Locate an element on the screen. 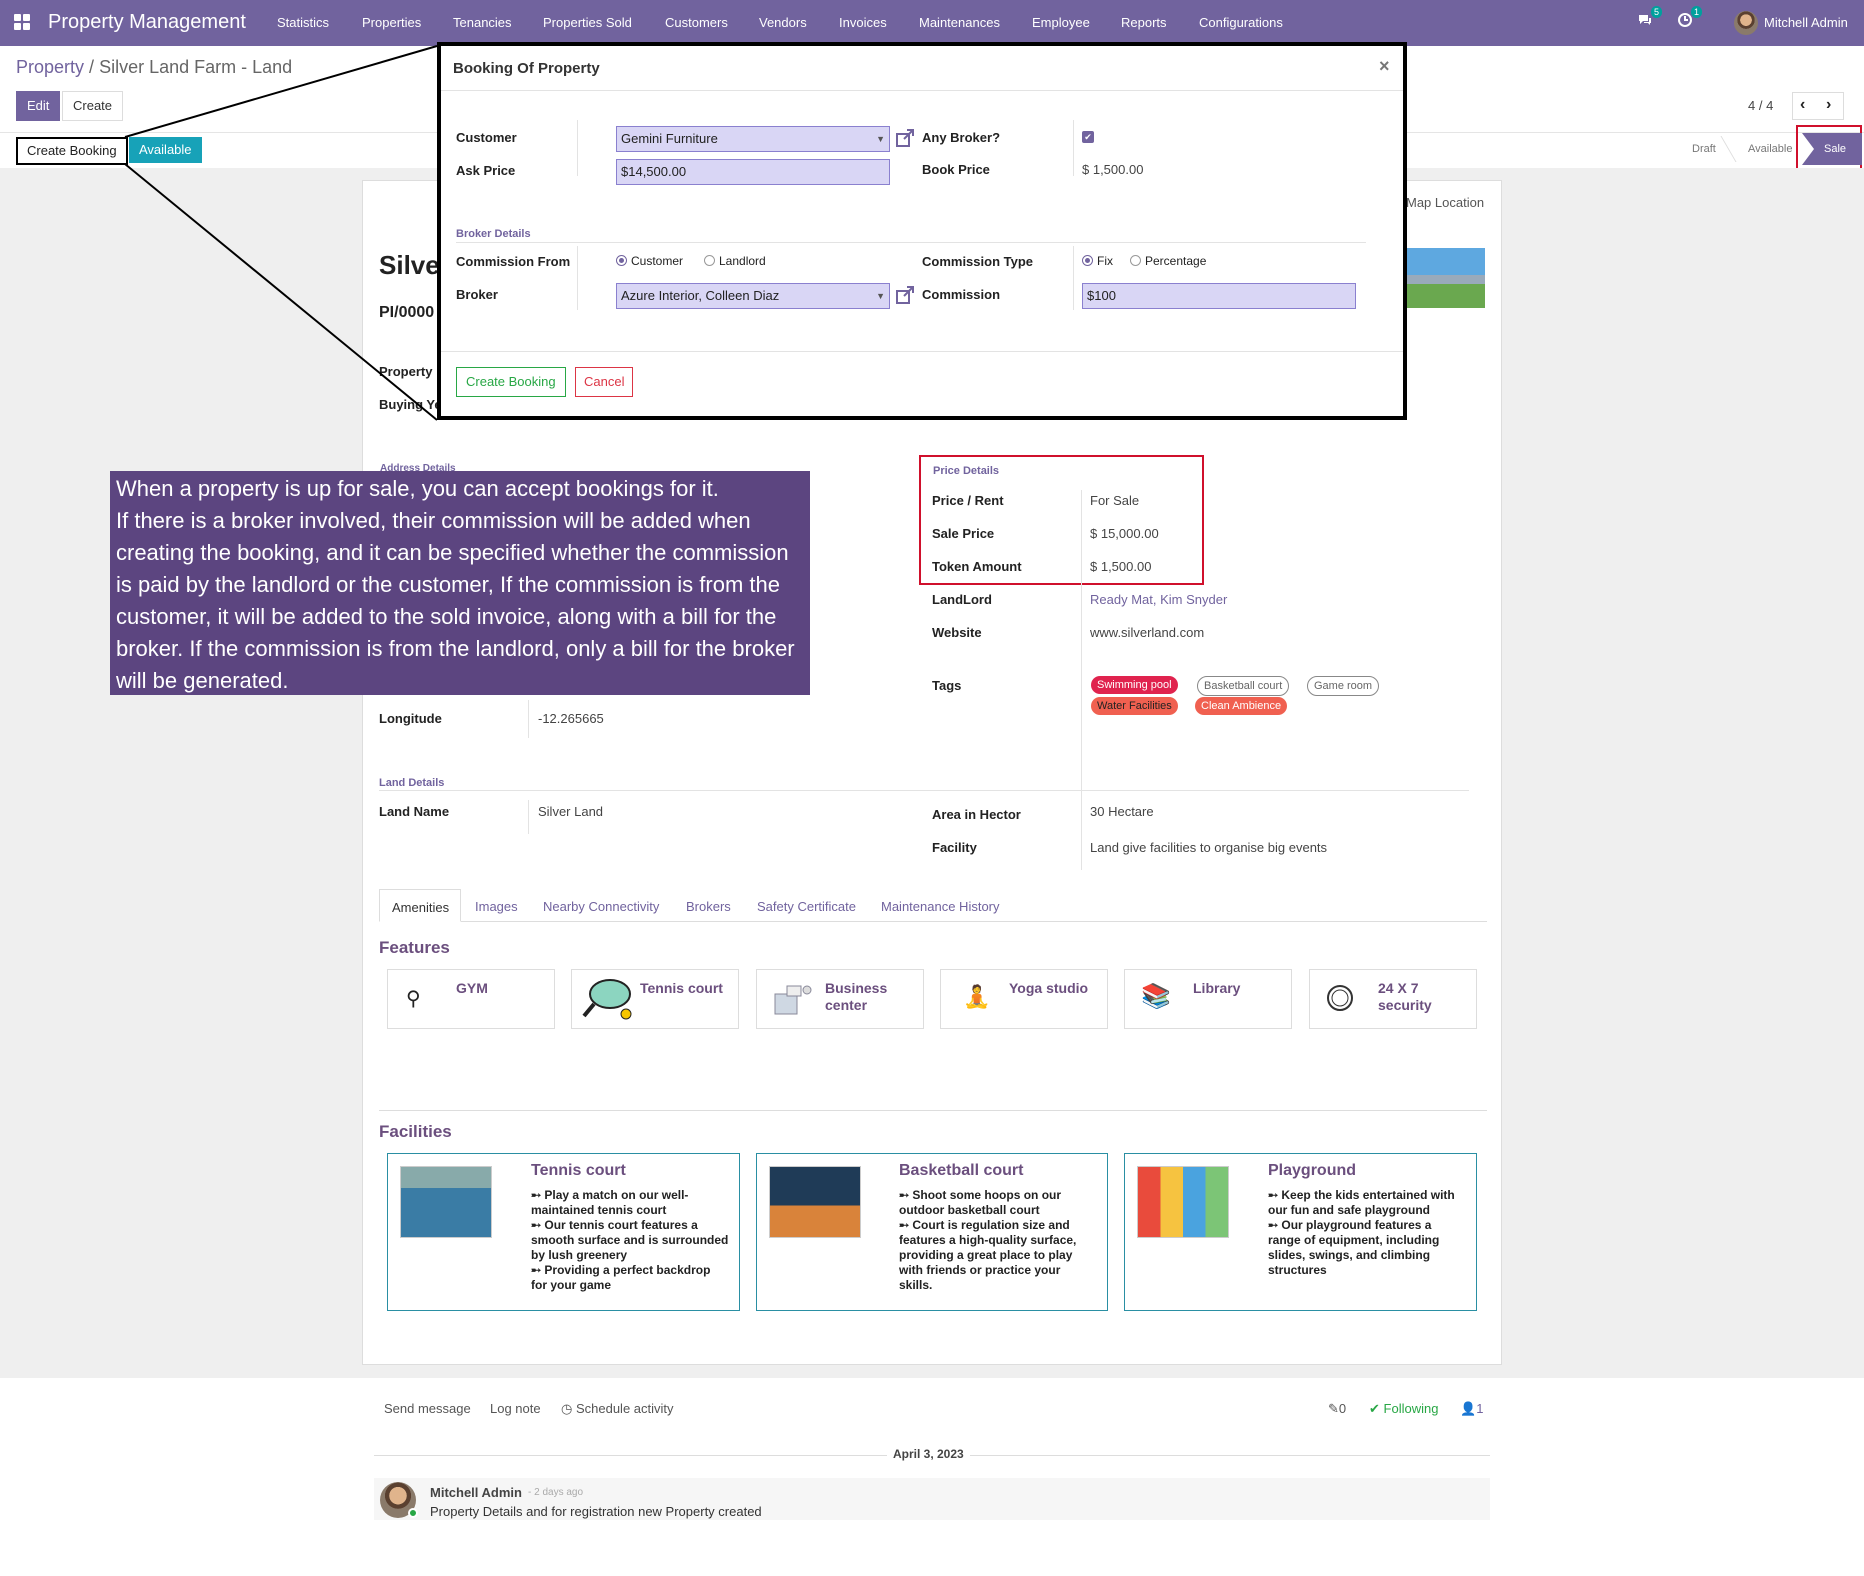 This screenshot has height=1576, width=1864. commission-from-label: Commission From is located at coordinates (513, 261).